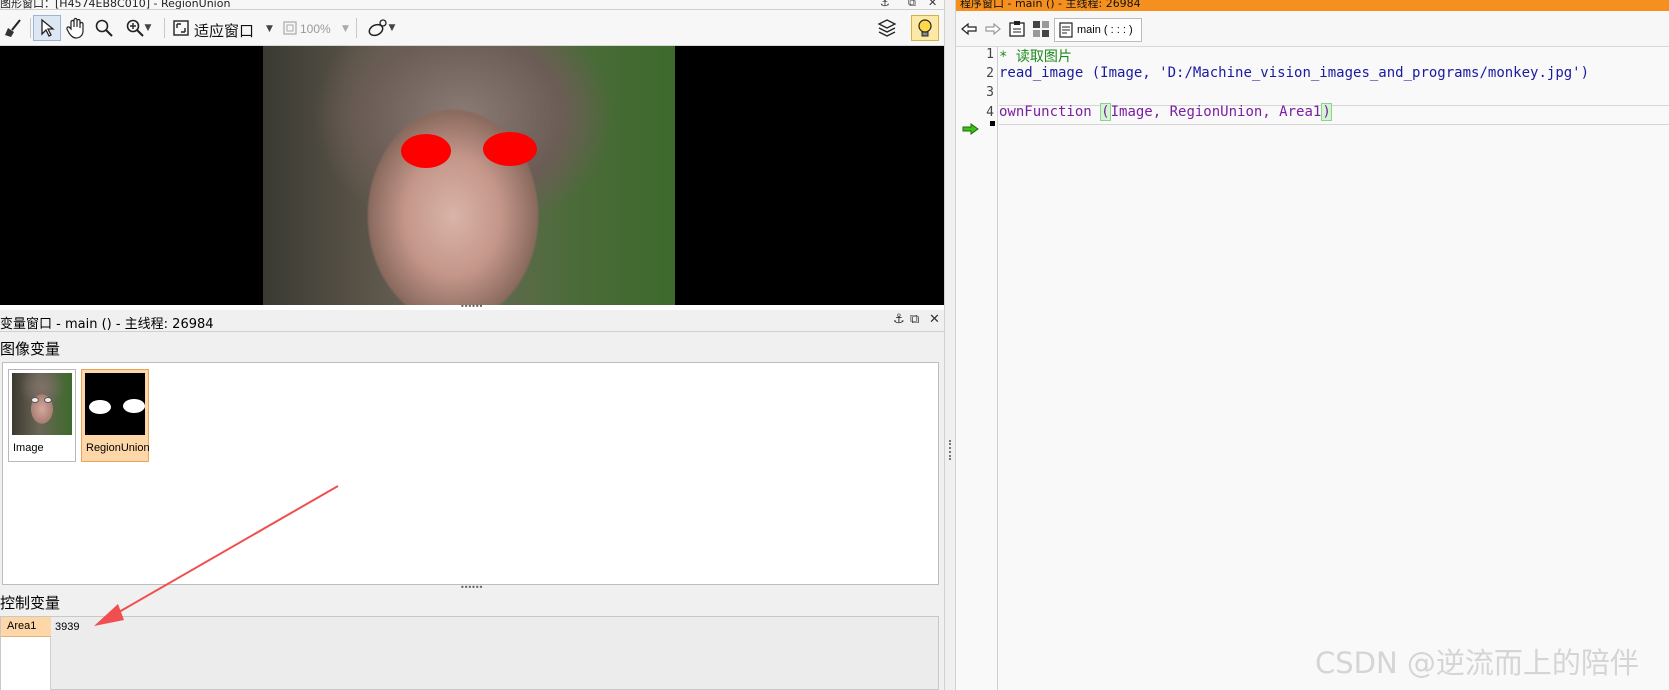 This screenshot has width=1669, height=690. What do you see at coordinates (990, 92) in the screenshot?
I see `line-number: 3` at bounding box center [990, 92].